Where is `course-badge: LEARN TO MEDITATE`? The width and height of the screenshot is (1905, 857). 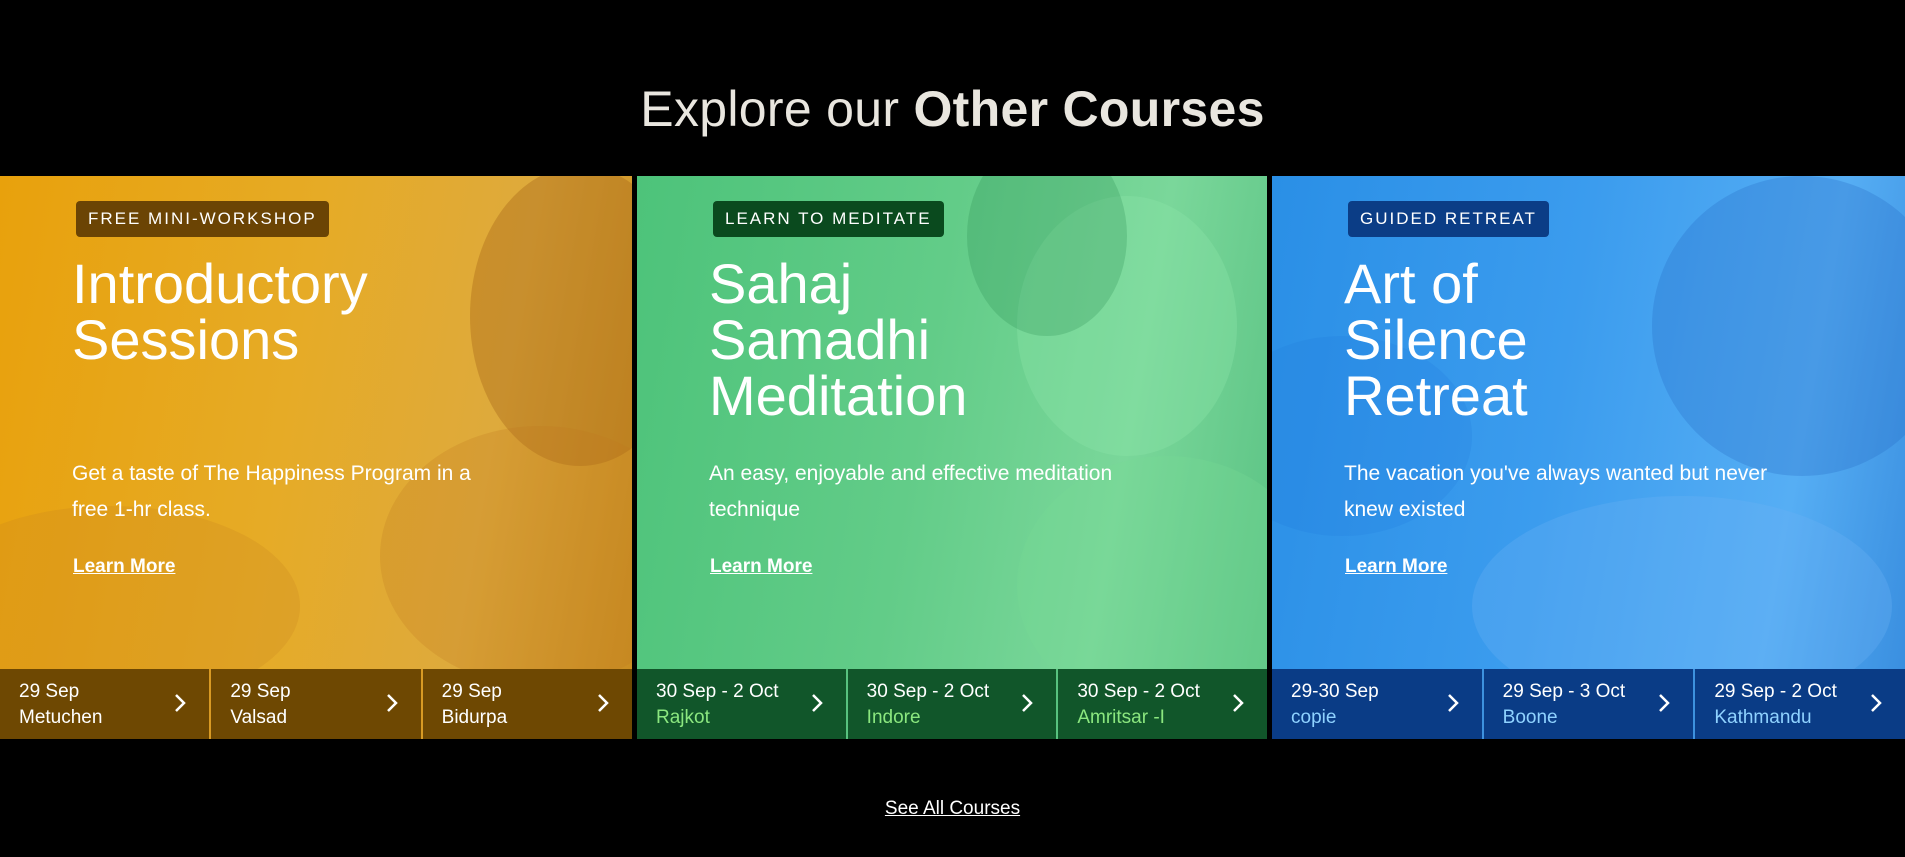 course-badge: LEARN TO MEDITATE is located at coordinates (828, 219).